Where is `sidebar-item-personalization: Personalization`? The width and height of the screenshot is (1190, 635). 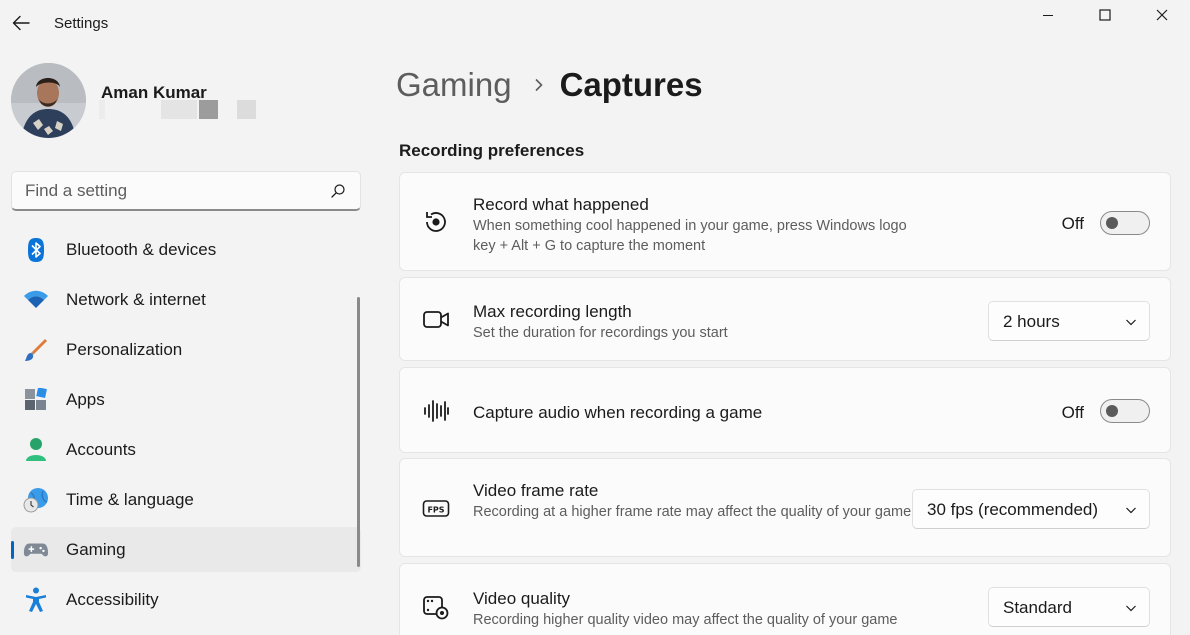
sidebar-item-personalization: Personalization is located at coordinates (186, 349).